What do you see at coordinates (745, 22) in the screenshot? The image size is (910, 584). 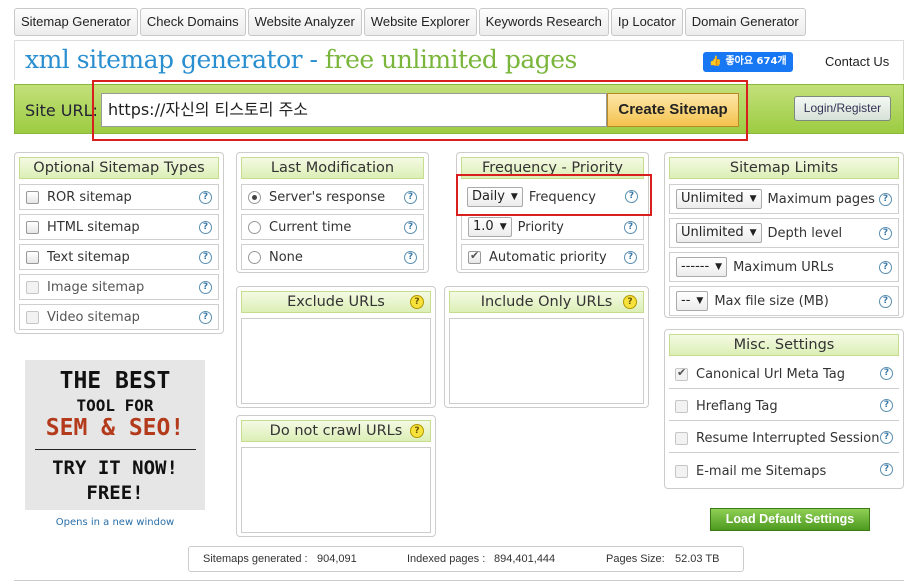 I see `tab-domain-generator: Domain Generator` at bounding box center [745, 22].